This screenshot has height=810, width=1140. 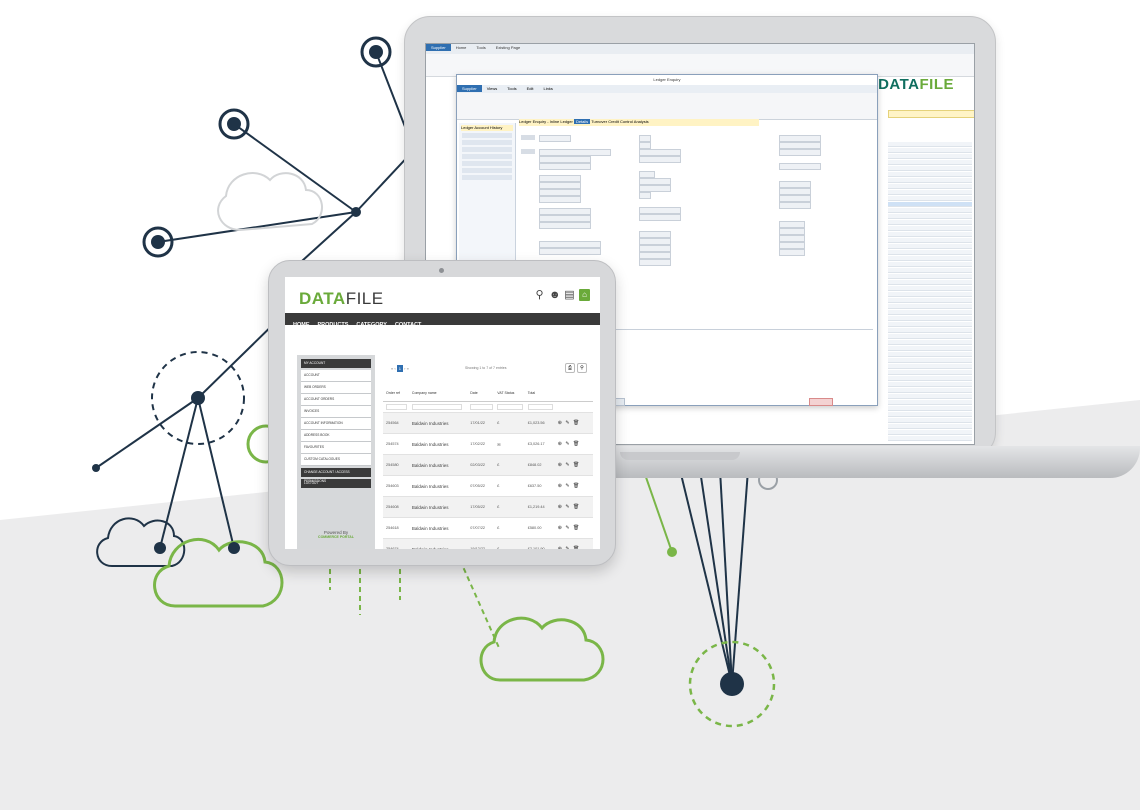 I want to click on sidebar-item-favourites: FAVOURITES, so click(x=336, y=448).